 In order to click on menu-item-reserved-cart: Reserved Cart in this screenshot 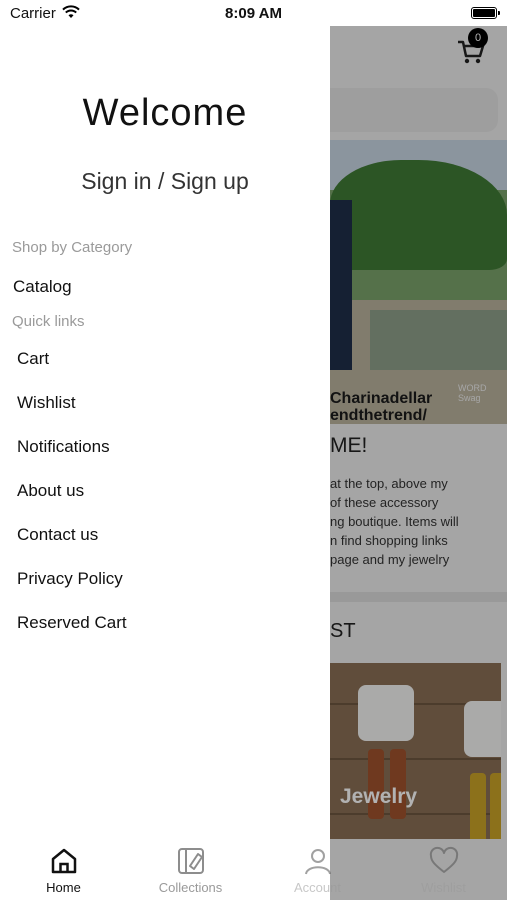, I will do `click(72, 623)`.